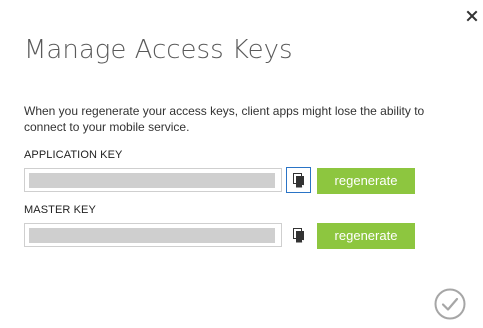 The image size is (483, 328). I want to click on close-button, so click(474, 19).